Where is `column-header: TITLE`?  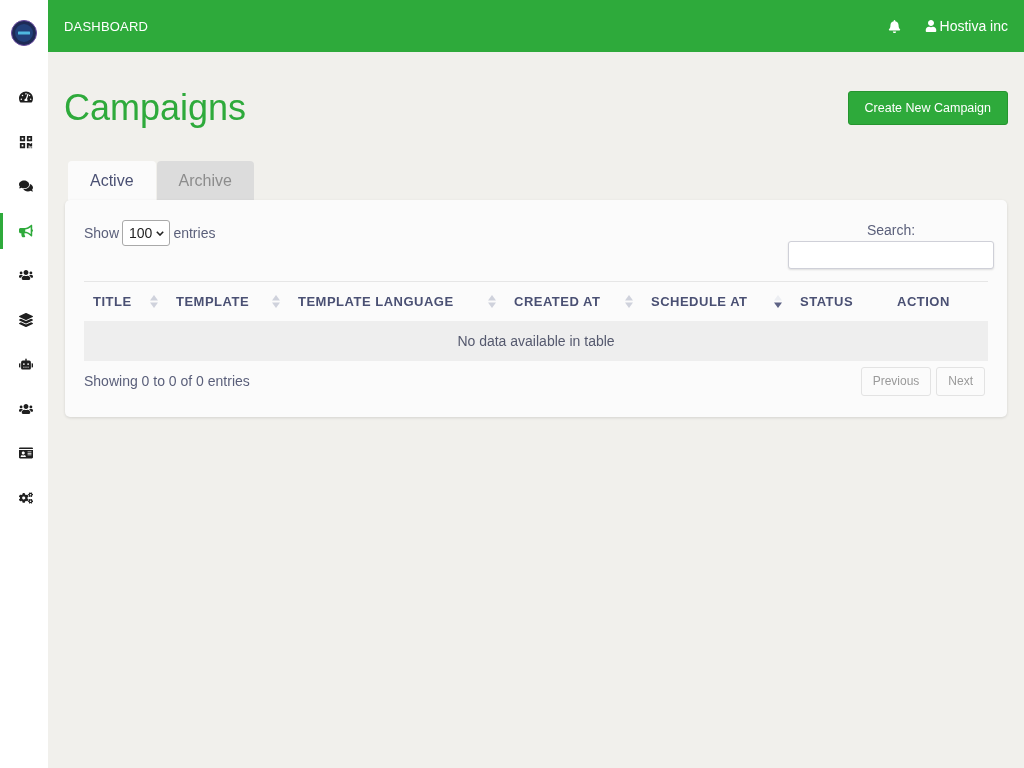
column-header: TITLE is located at coordinates (112, 301).